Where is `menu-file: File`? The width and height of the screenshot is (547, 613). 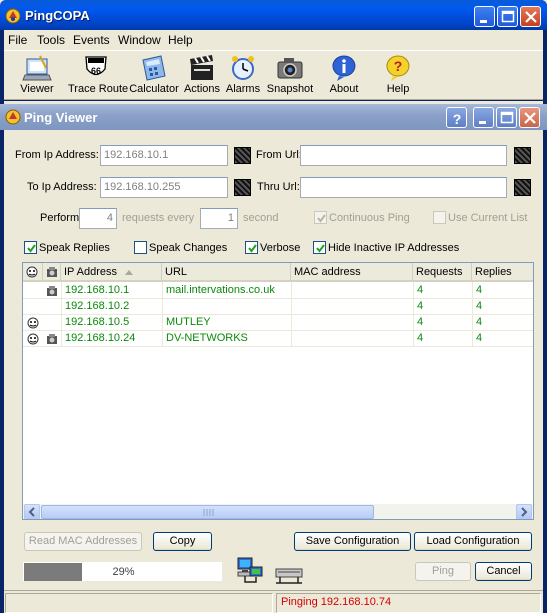
menu-file: File is located at coordinates (17, 40).